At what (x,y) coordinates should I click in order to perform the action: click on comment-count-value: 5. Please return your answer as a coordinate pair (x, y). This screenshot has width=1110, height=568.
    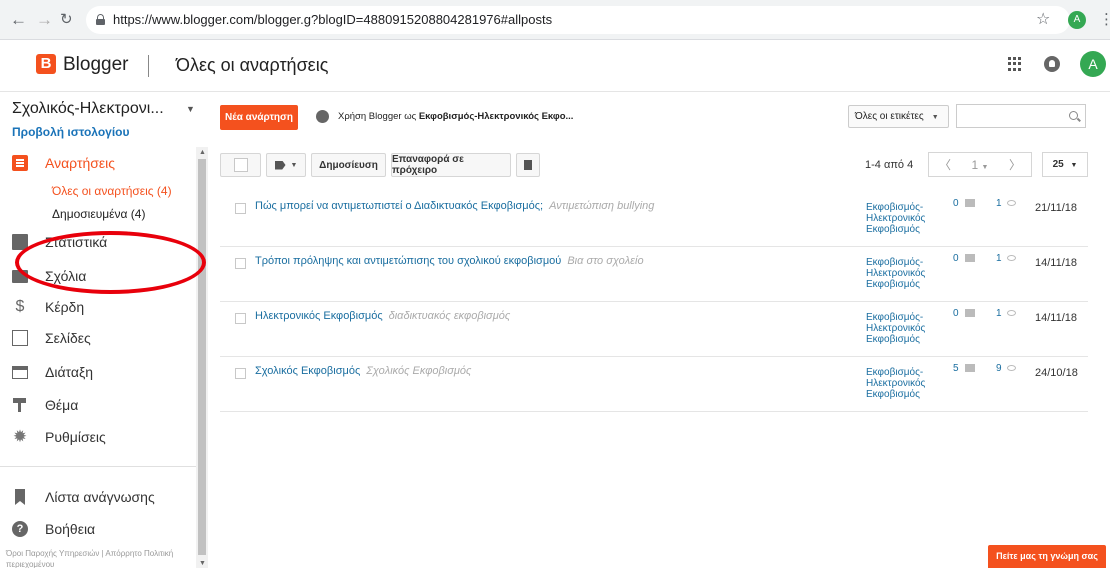
    Looking at the image, I should click on (956, 368).